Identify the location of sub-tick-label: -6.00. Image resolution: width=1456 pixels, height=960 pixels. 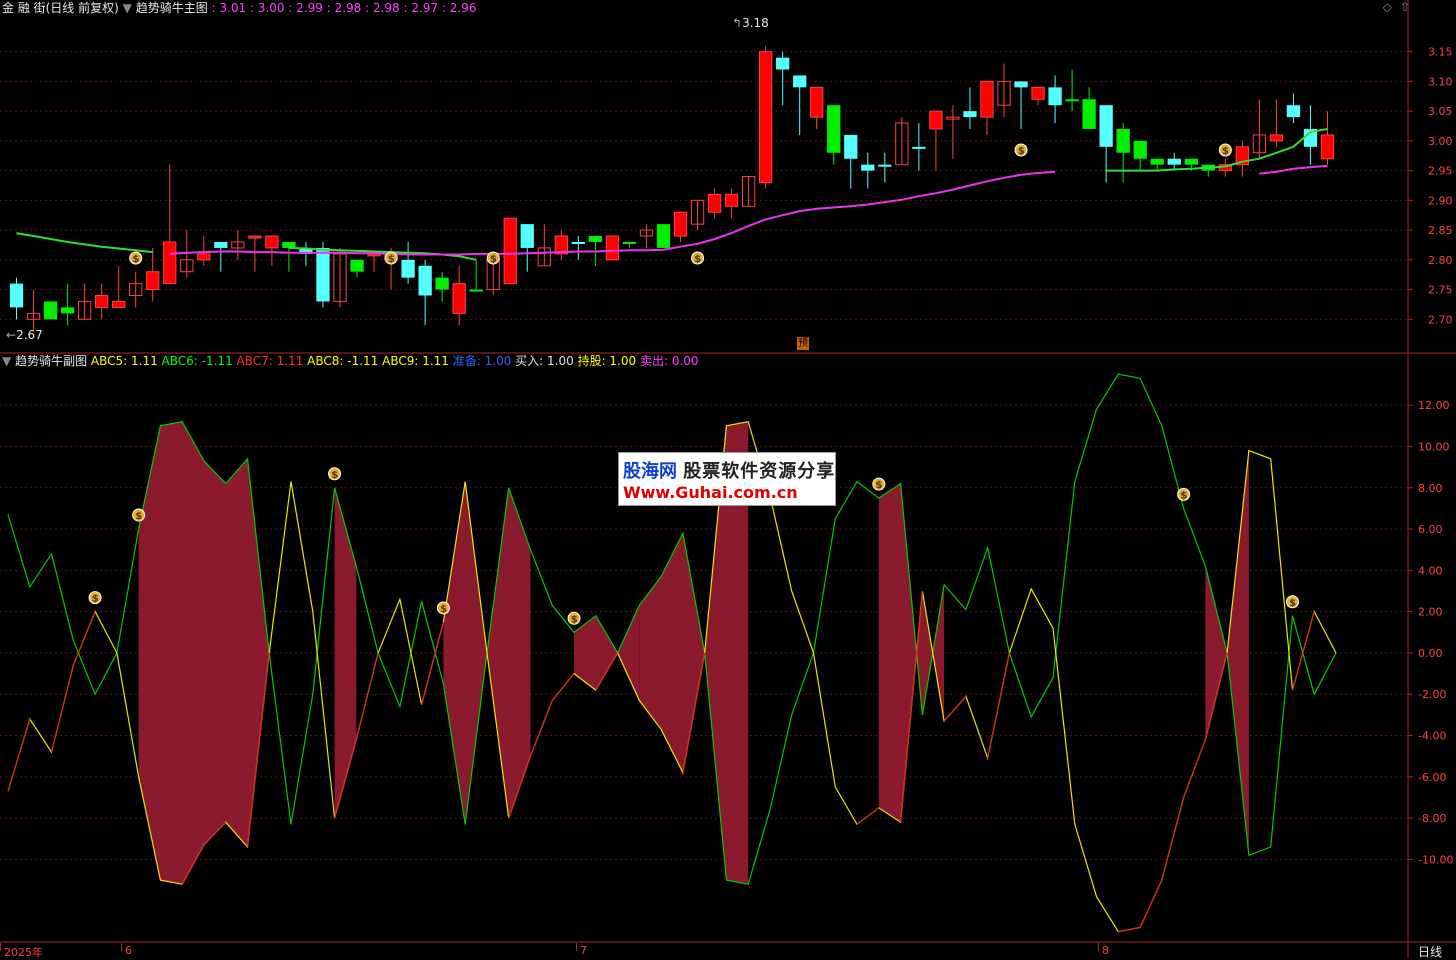
(1432, 777).